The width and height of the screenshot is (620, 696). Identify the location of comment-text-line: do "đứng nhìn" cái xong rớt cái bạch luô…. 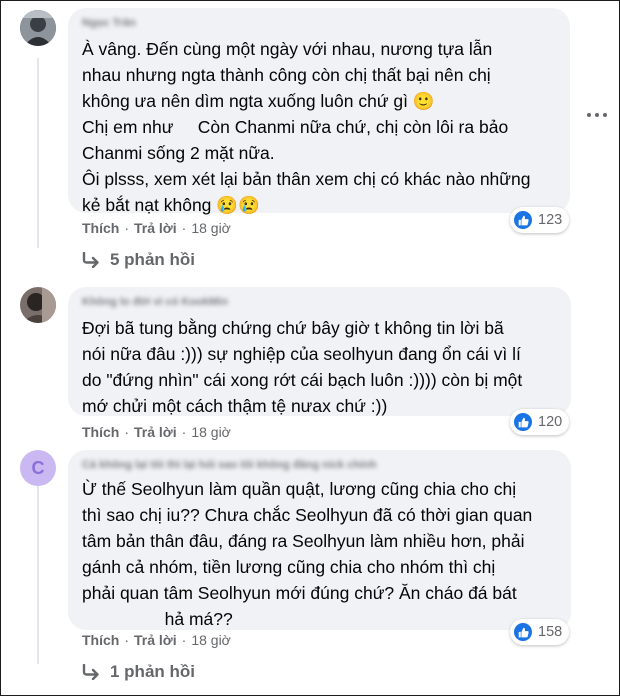
(302, 380).